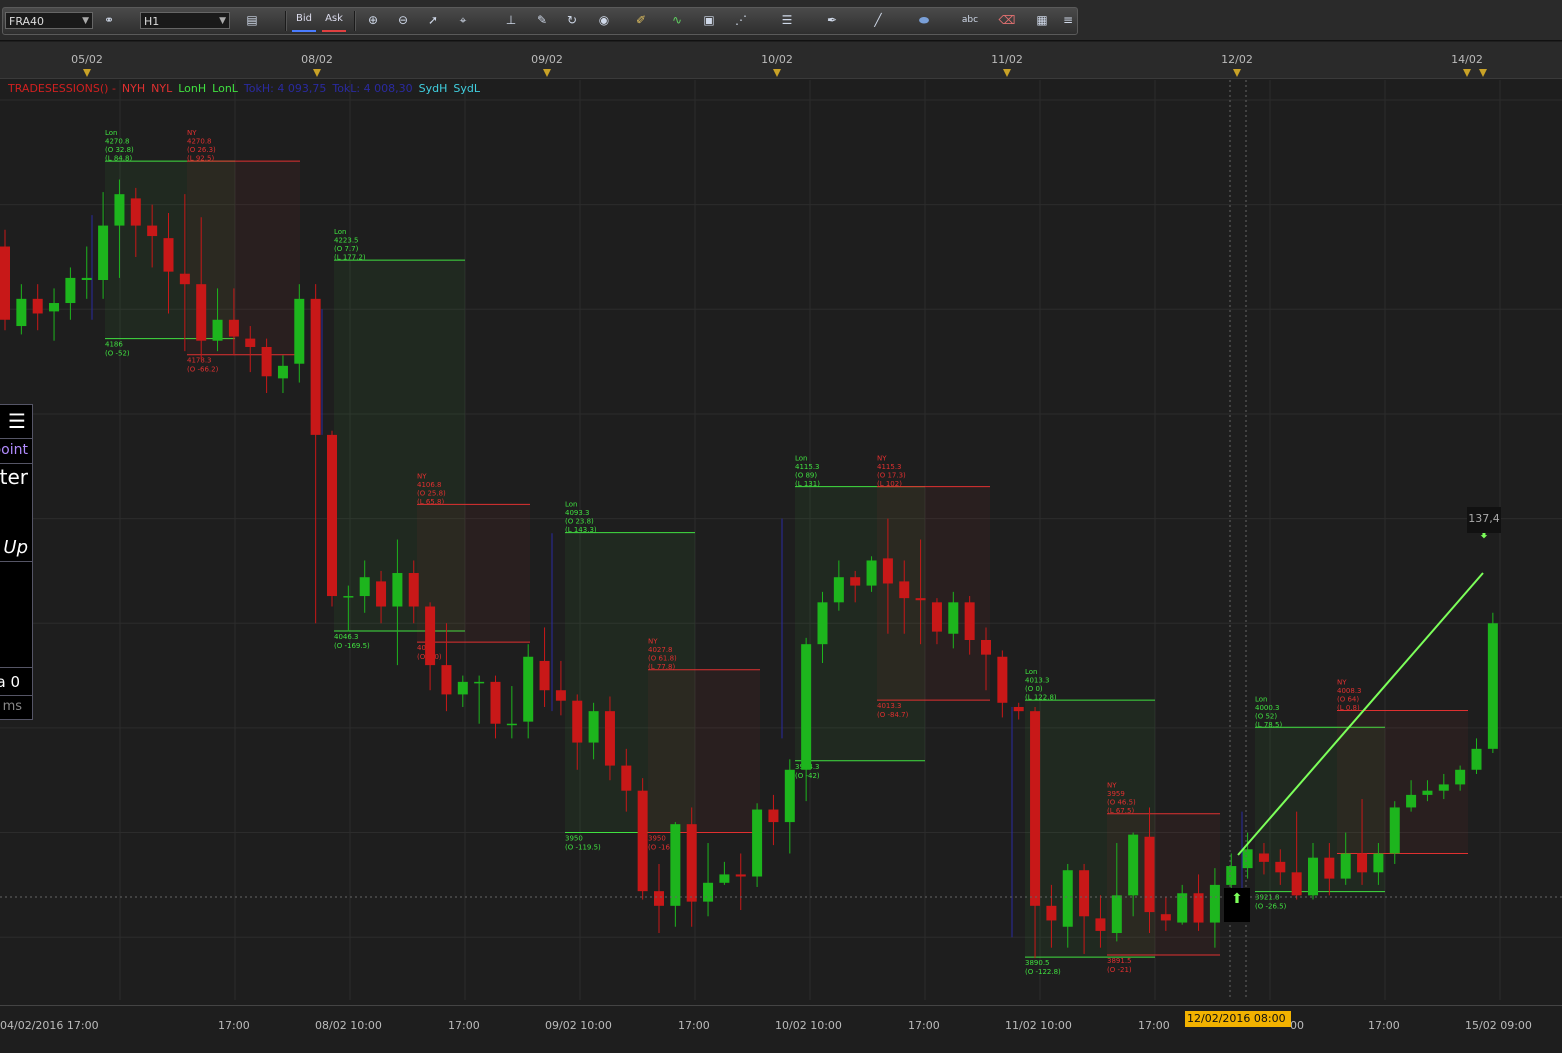  I want to click on divider, so click(16, 695).